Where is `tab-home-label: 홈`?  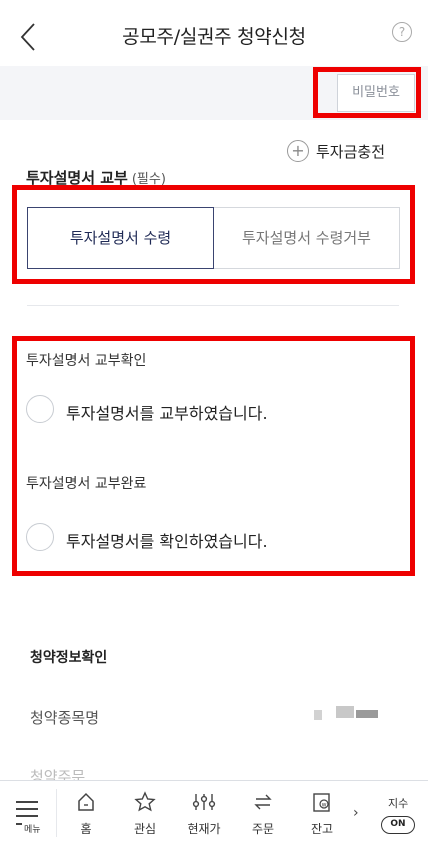 tab-home-label: 홈 is located at coordinates (86, 829).